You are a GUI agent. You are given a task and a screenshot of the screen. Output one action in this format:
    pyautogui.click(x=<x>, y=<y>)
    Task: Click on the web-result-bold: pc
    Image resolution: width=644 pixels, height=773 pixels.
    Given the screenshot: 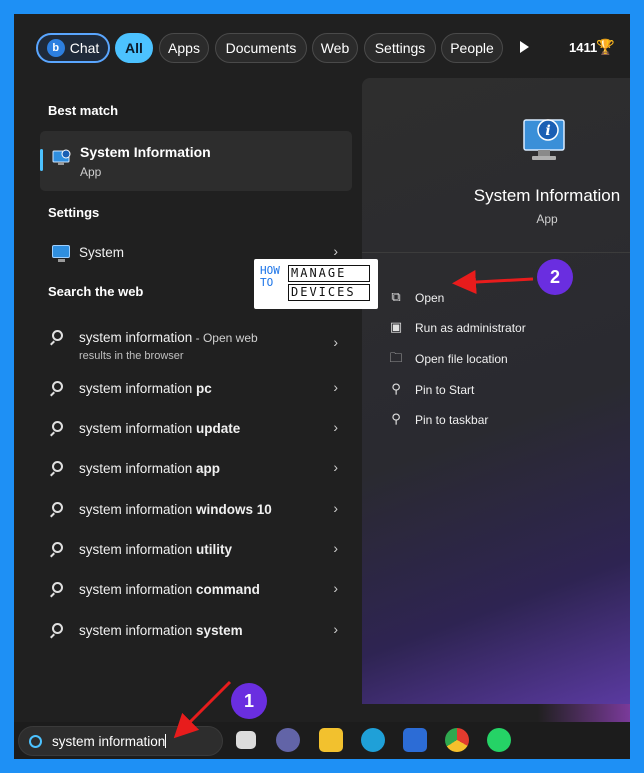 What is the action you would take?
    pyautogui.click(x=204, y=388)
    